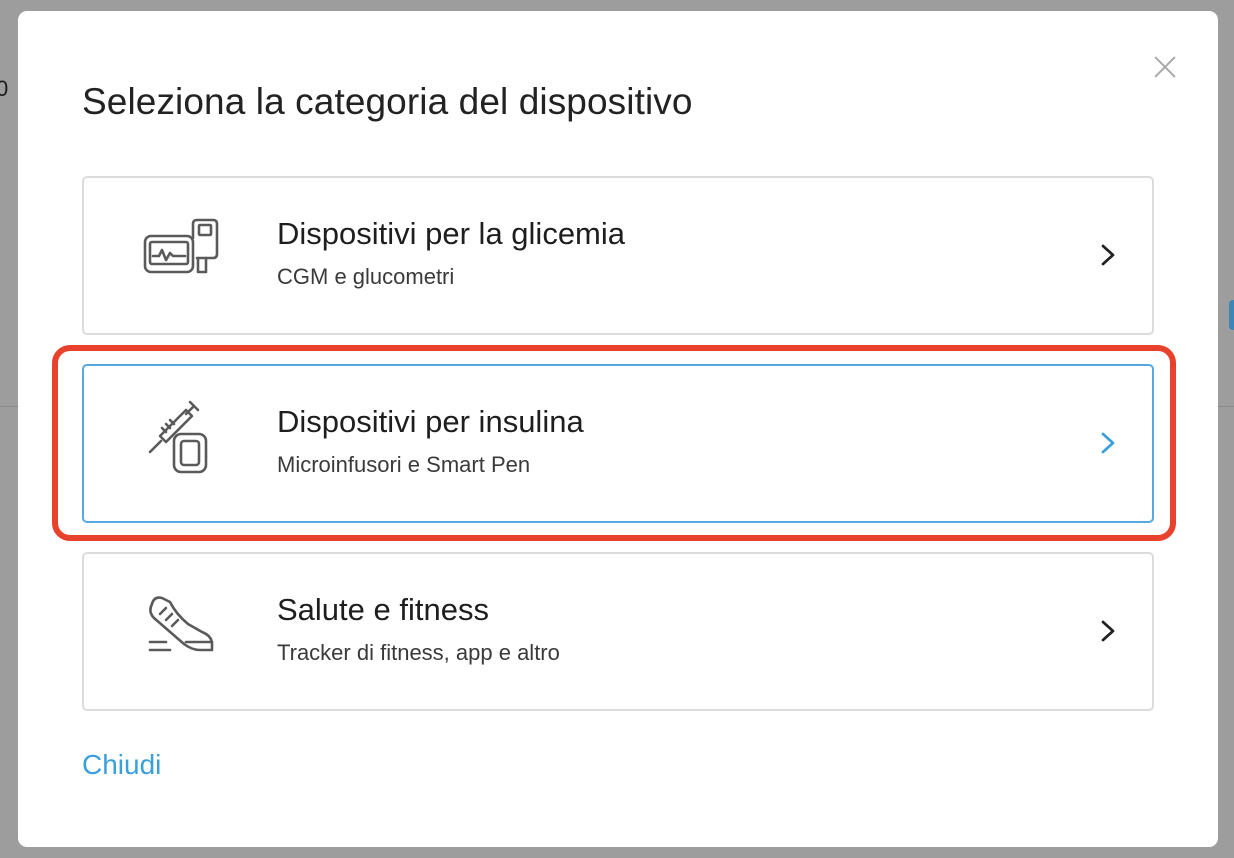  What do you see at coordinates (4, 88) in the screenshot?
I see `backdrop-partial-text: 0` at bounding box center [4, 88].